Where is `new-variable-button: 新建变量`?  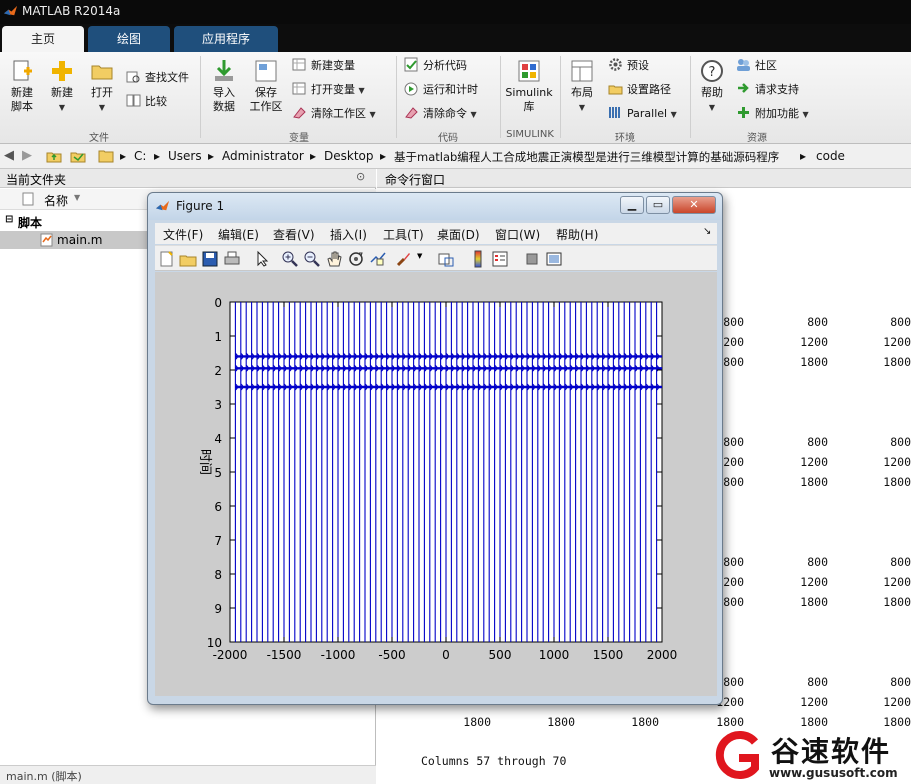
new-variable-button: 新建变量 is located at coordinates (323, 66).